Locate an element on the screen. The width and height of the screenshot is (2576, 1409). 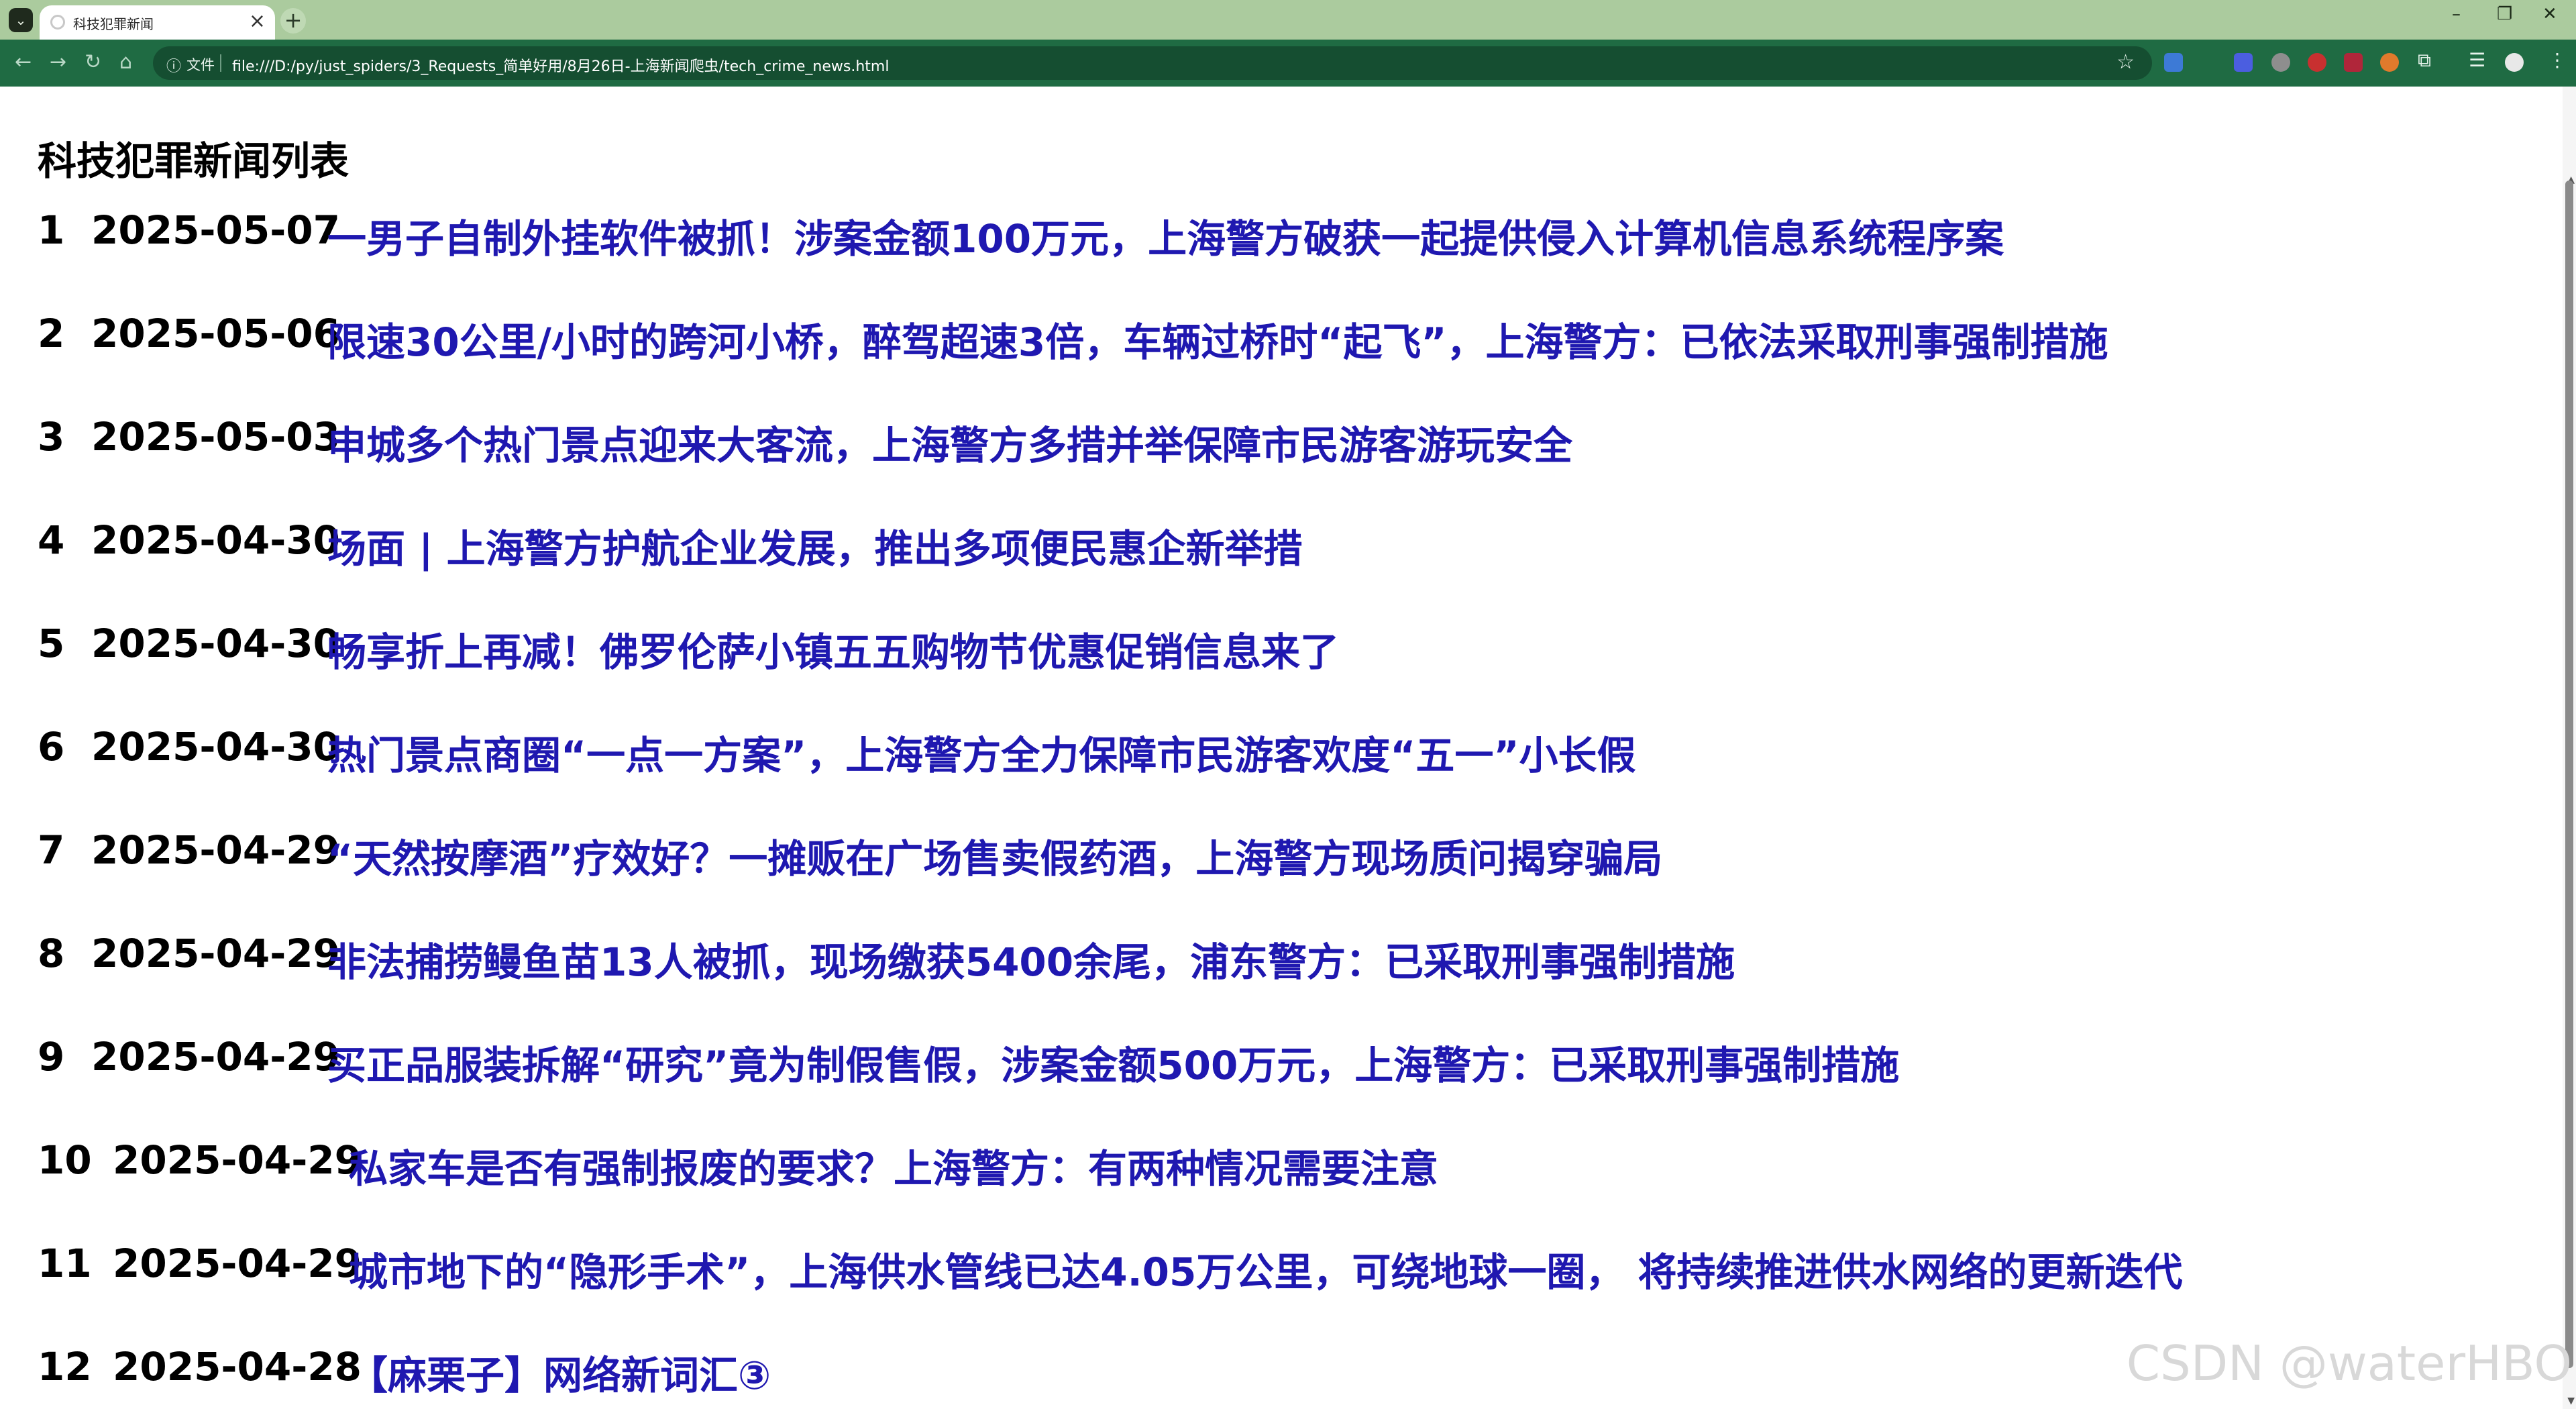
globe-icon is located at coordinates (57, 22).